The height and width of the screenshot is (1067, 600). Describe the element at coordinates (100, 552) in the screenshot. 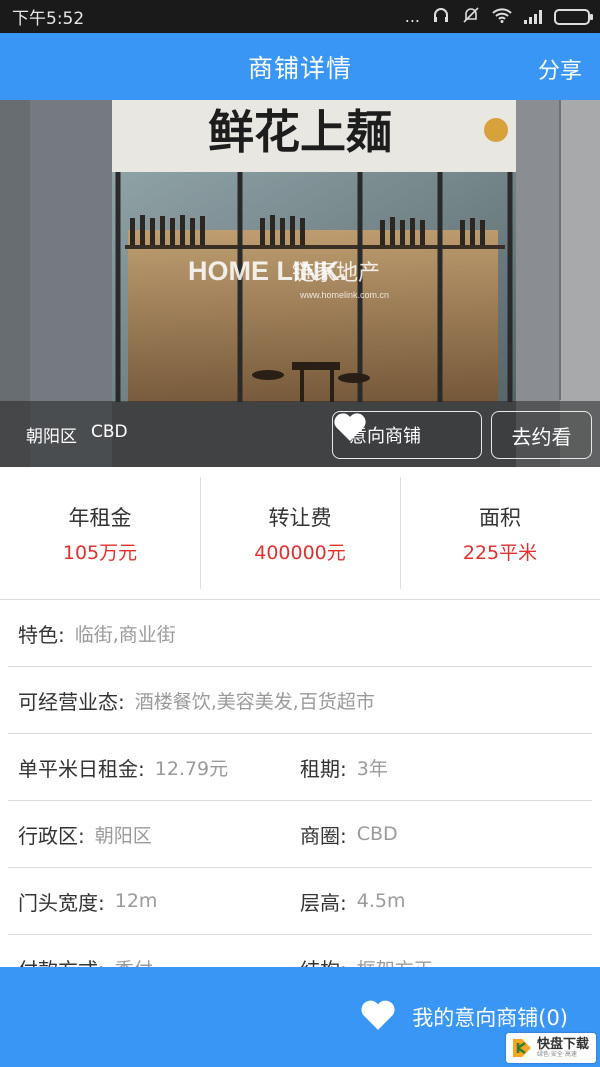

I see `stat-value: 105万元` at that location.